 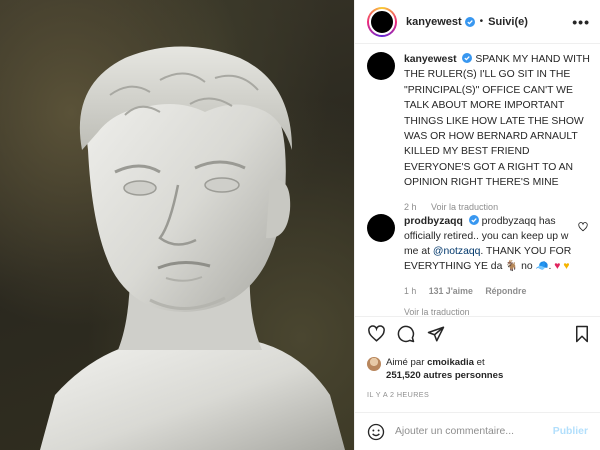 What do you see at coordinates (566, 266) in the screenshot?
I see `yellow-heart-emoji-icon: ♥` at bounding box center [566, 266].